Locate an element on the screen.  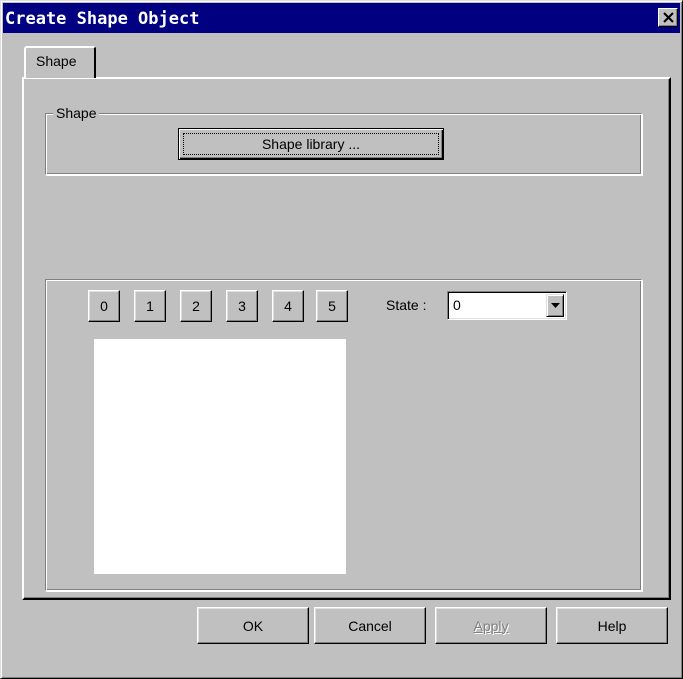
tab-shape-label: Shape is located at coordinates (56, 61).